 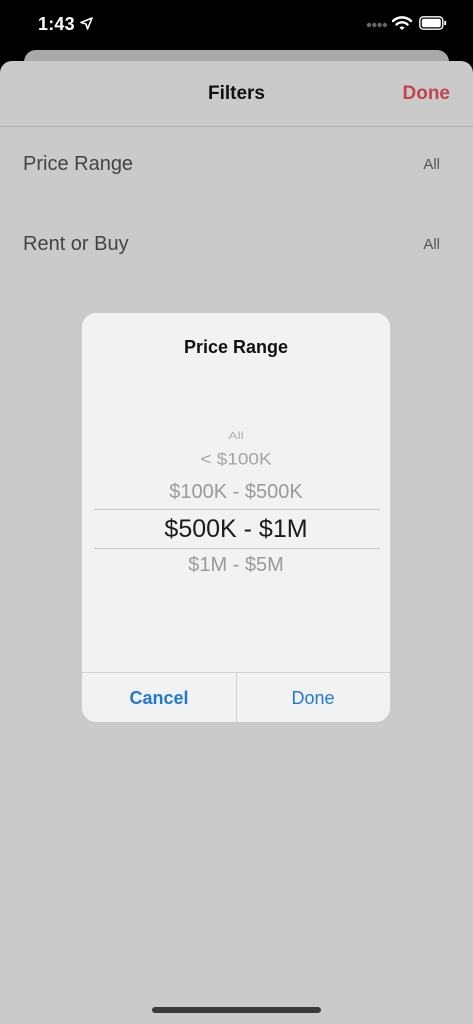 I want to click on dialog-done-button: Done, so click(x=313, y=697).